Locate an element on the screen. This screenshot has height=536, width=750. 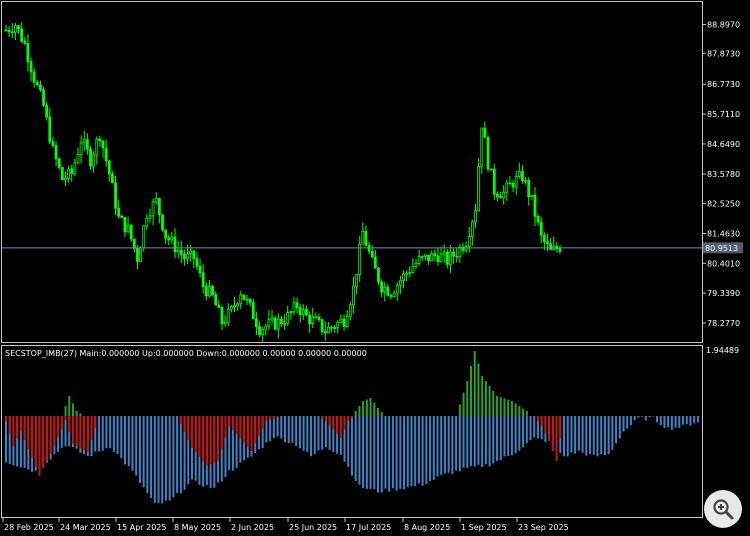
price-tick-label: 83.5780 is located at coordinates (723, 174).